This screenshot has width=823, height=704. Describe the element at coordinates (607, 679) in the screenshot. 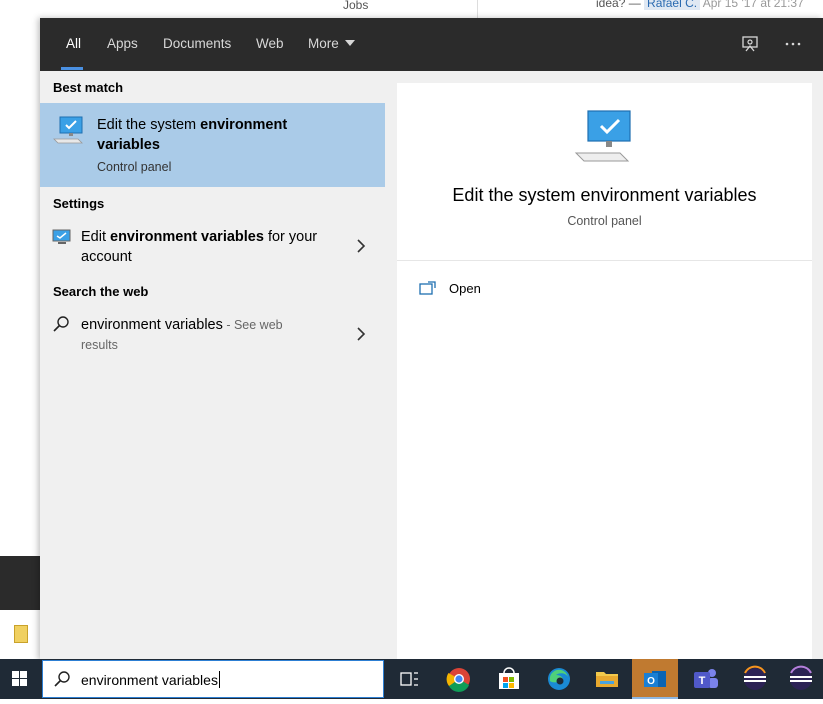

I see `file-explorer-icon` at that location.